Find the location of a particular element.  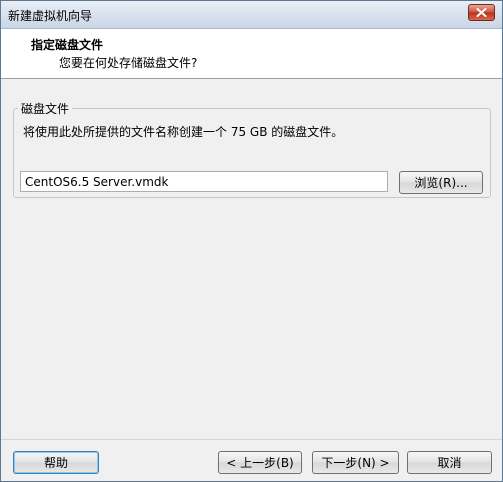

disk-file-group-label: 磁盘文件 is located at coordinates (45, 108).